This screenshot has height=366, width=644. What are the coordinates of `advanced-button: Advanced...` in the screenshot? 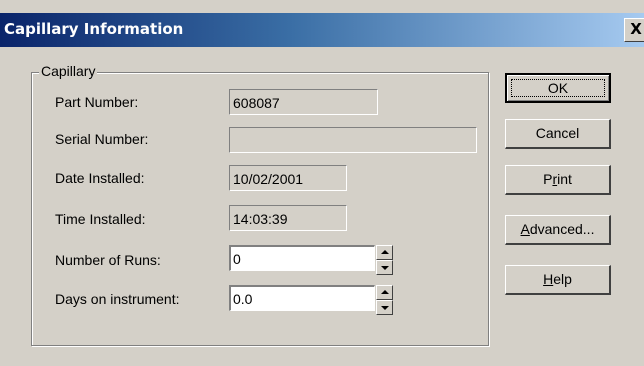 It's located at (558, 230).